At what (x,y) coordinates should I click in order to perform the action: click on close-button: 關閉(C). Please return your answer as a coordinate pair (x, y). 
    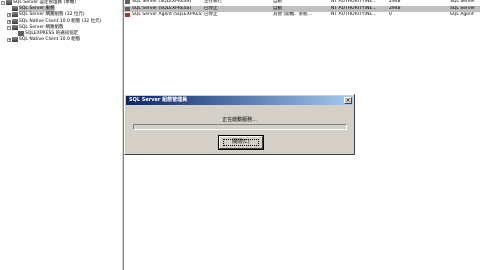
    Looking at the image, I should click on (241, 142).